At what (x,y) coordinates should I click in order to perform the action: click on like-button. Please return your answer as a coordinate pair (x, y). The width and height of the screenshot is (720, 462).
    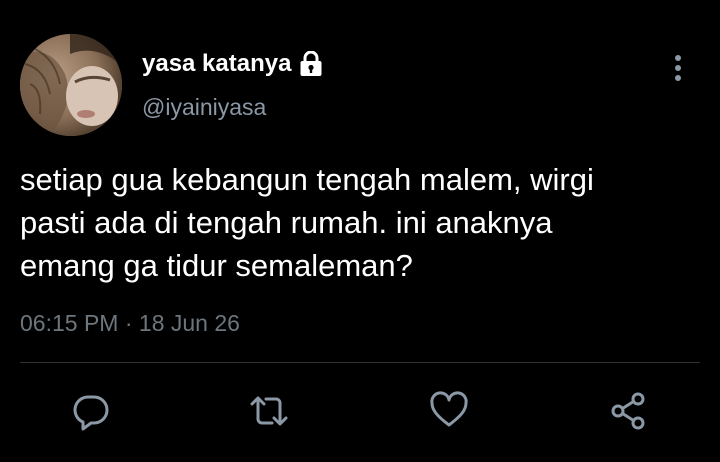
    Looking at the image, I should click on (449, 411).